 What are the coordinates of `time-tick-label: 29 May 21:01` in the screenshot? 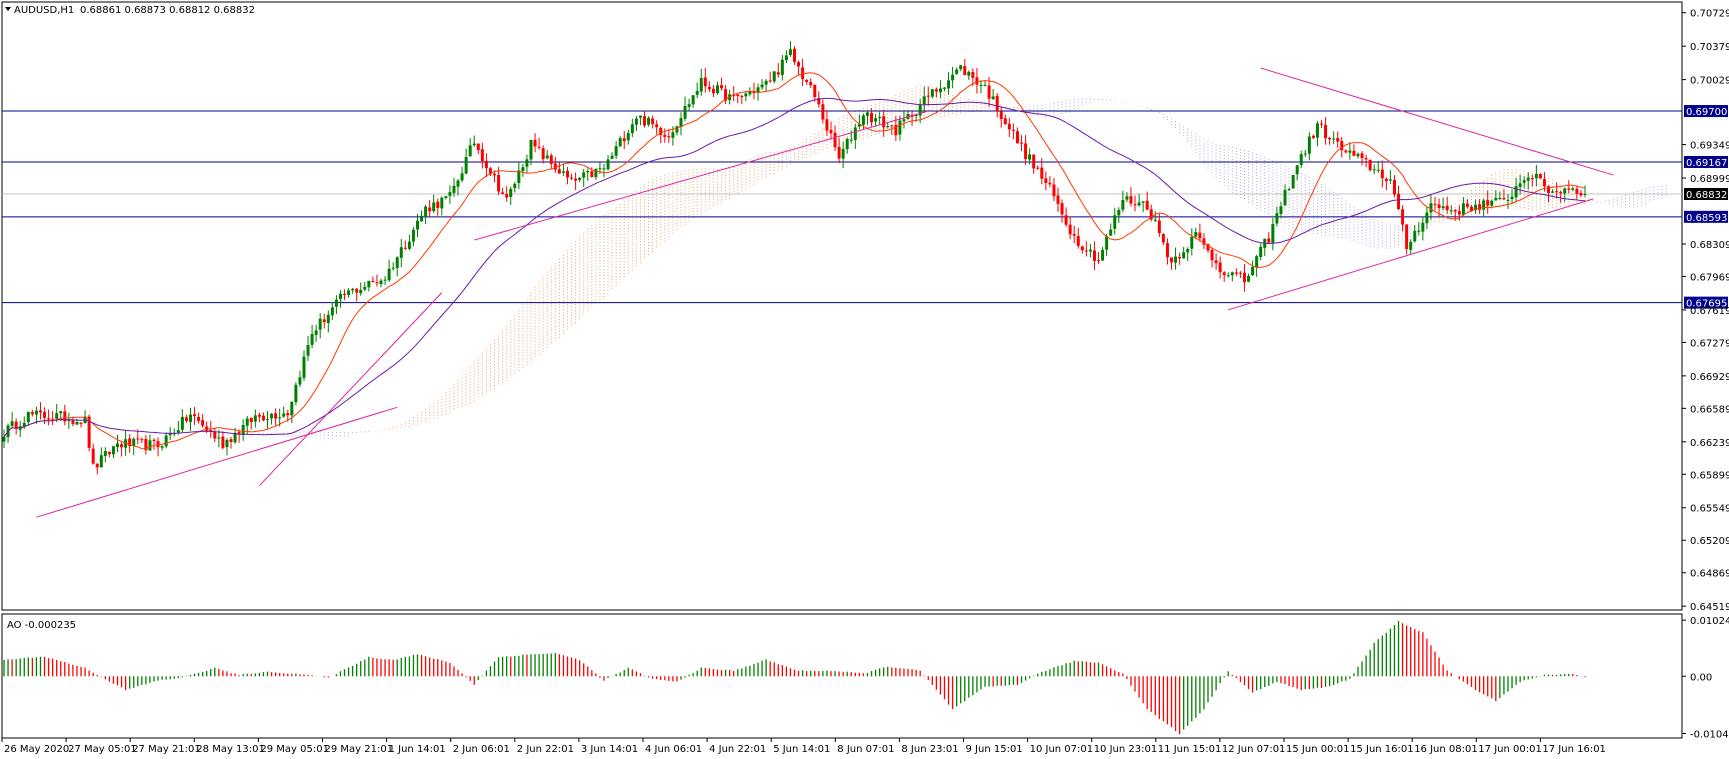 It's located at (359, 749).